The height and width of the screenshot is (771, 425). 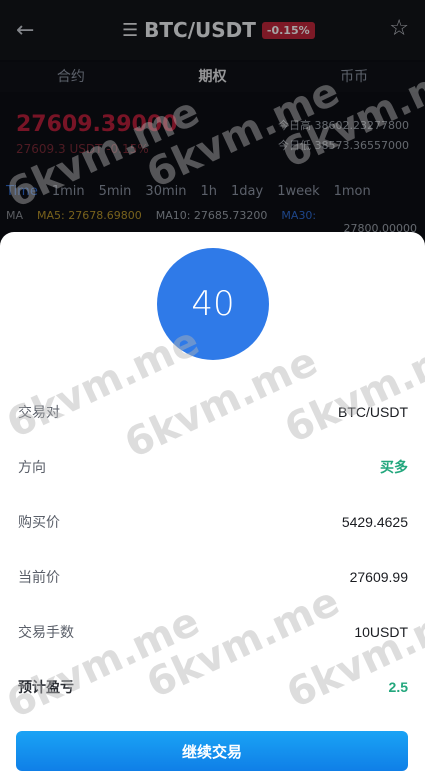 I want to click on row-buy-price-value: 5429.4625, so click(x=374, y=522).